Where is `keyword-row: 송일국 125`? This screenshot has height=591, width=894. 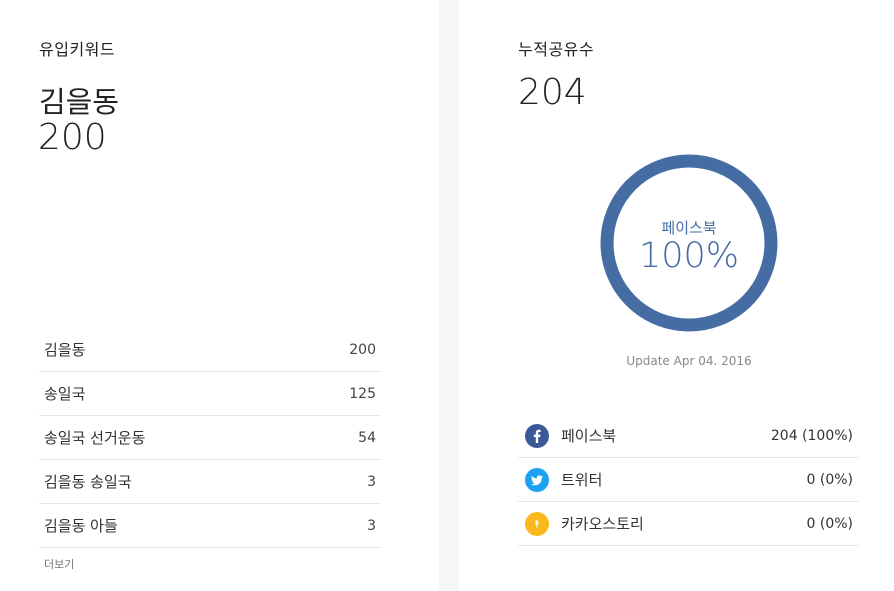 keyword-row: 송일국 125 is located at coordinates (209, 394).